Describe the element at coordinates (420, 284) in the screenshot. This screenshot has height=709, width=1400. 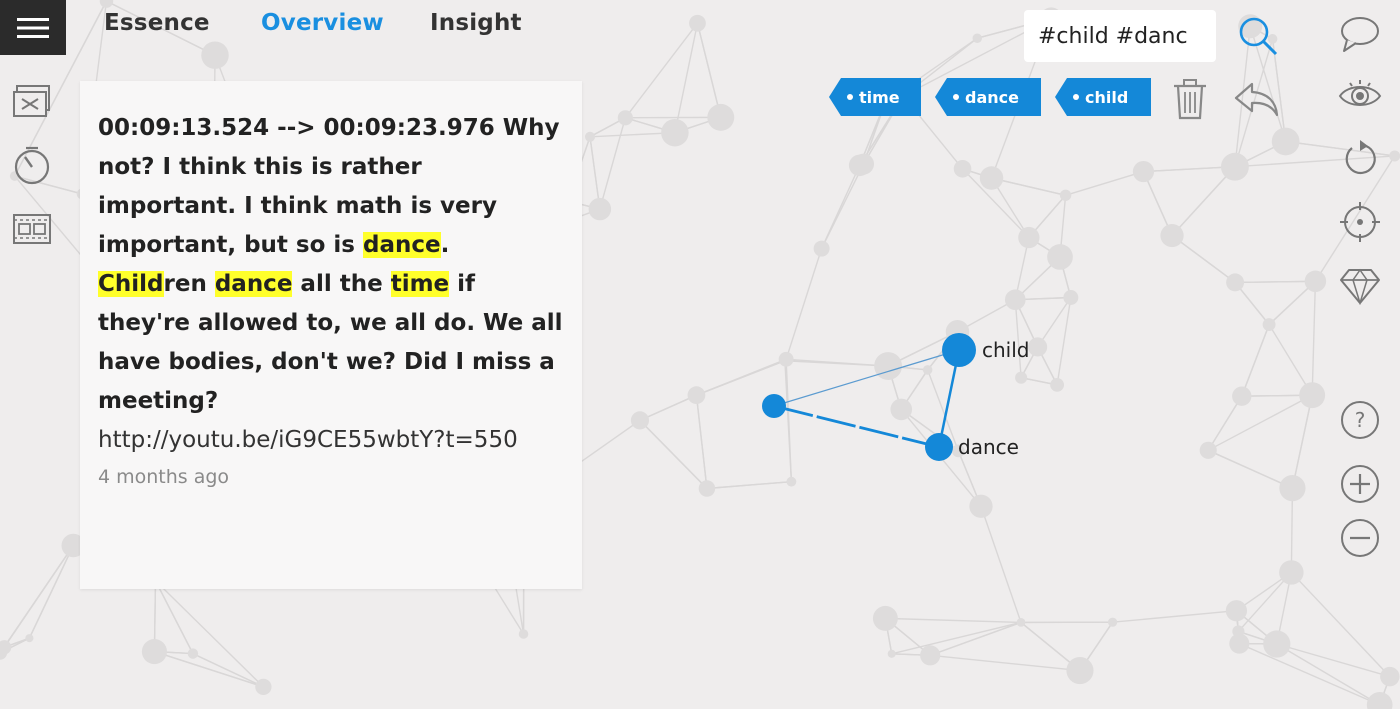
I see `highlighted-keyword: time` at that location.